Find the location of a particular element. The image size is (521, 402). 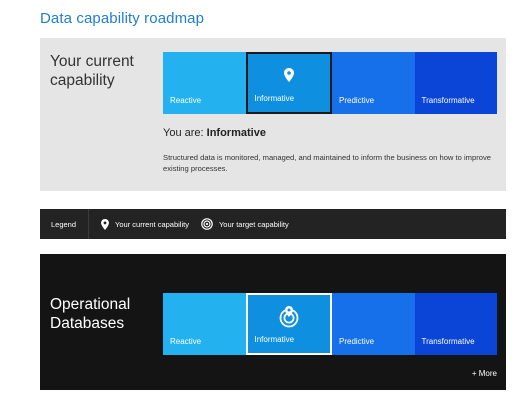

current-scale-informative: Informative is located at coordinates (288, 83).